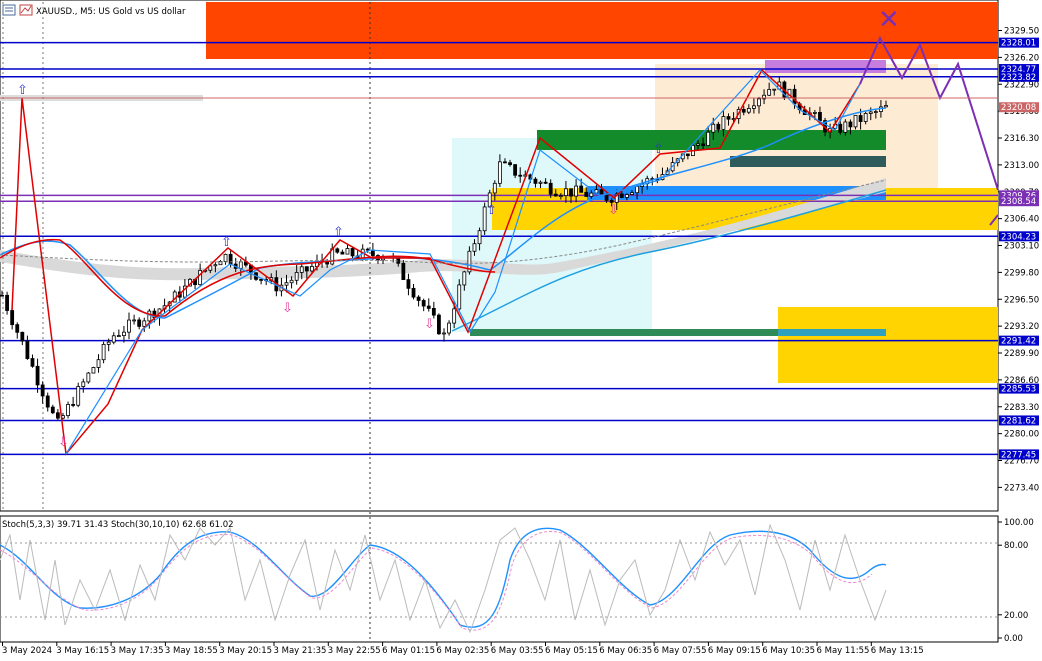 Image resolution: width=1042 pixels, height=661 pixels. I want to click on green-box, so click(711, 140).